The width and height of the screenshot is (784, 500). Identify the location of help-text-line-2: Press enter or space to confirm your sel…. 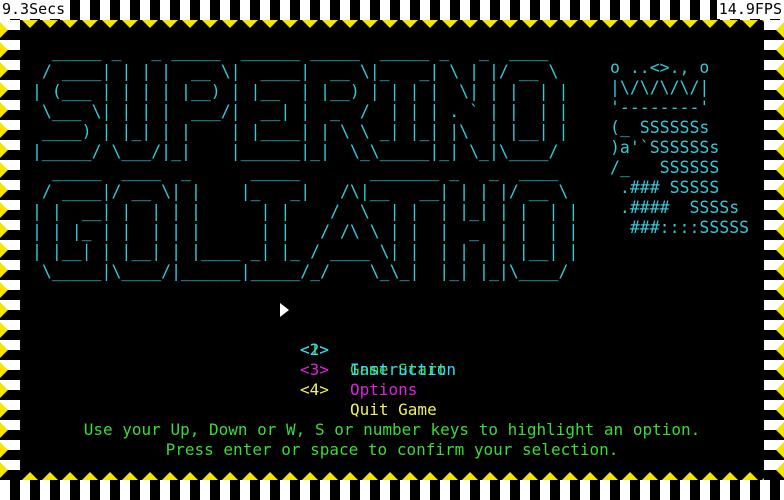
(392, 449).